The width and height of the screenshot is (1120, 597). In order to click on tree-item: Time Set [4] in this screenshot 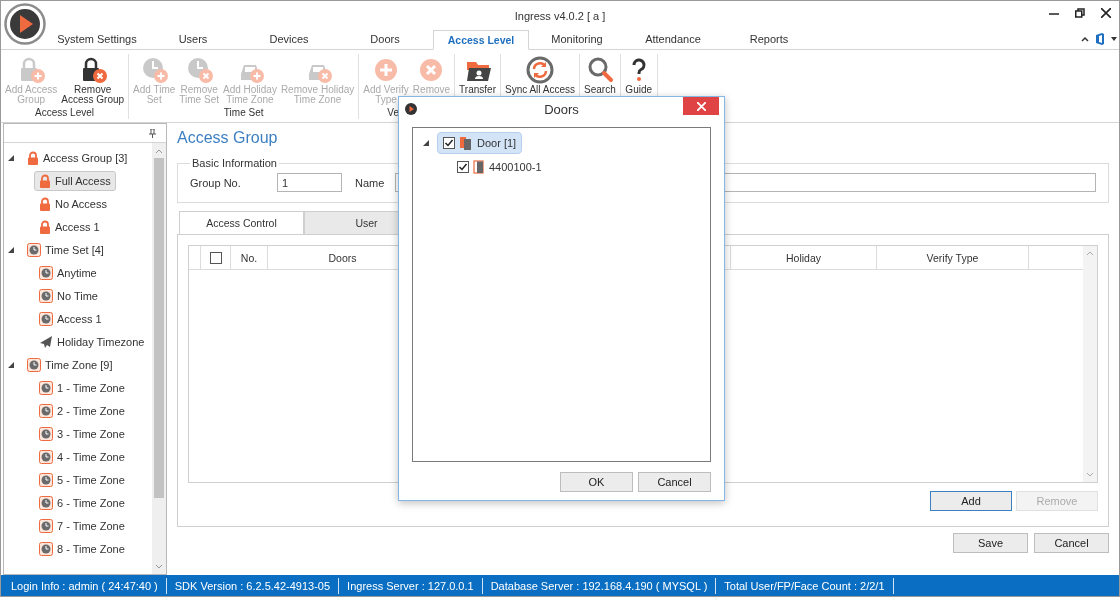, I will do `click(65, 249)`.